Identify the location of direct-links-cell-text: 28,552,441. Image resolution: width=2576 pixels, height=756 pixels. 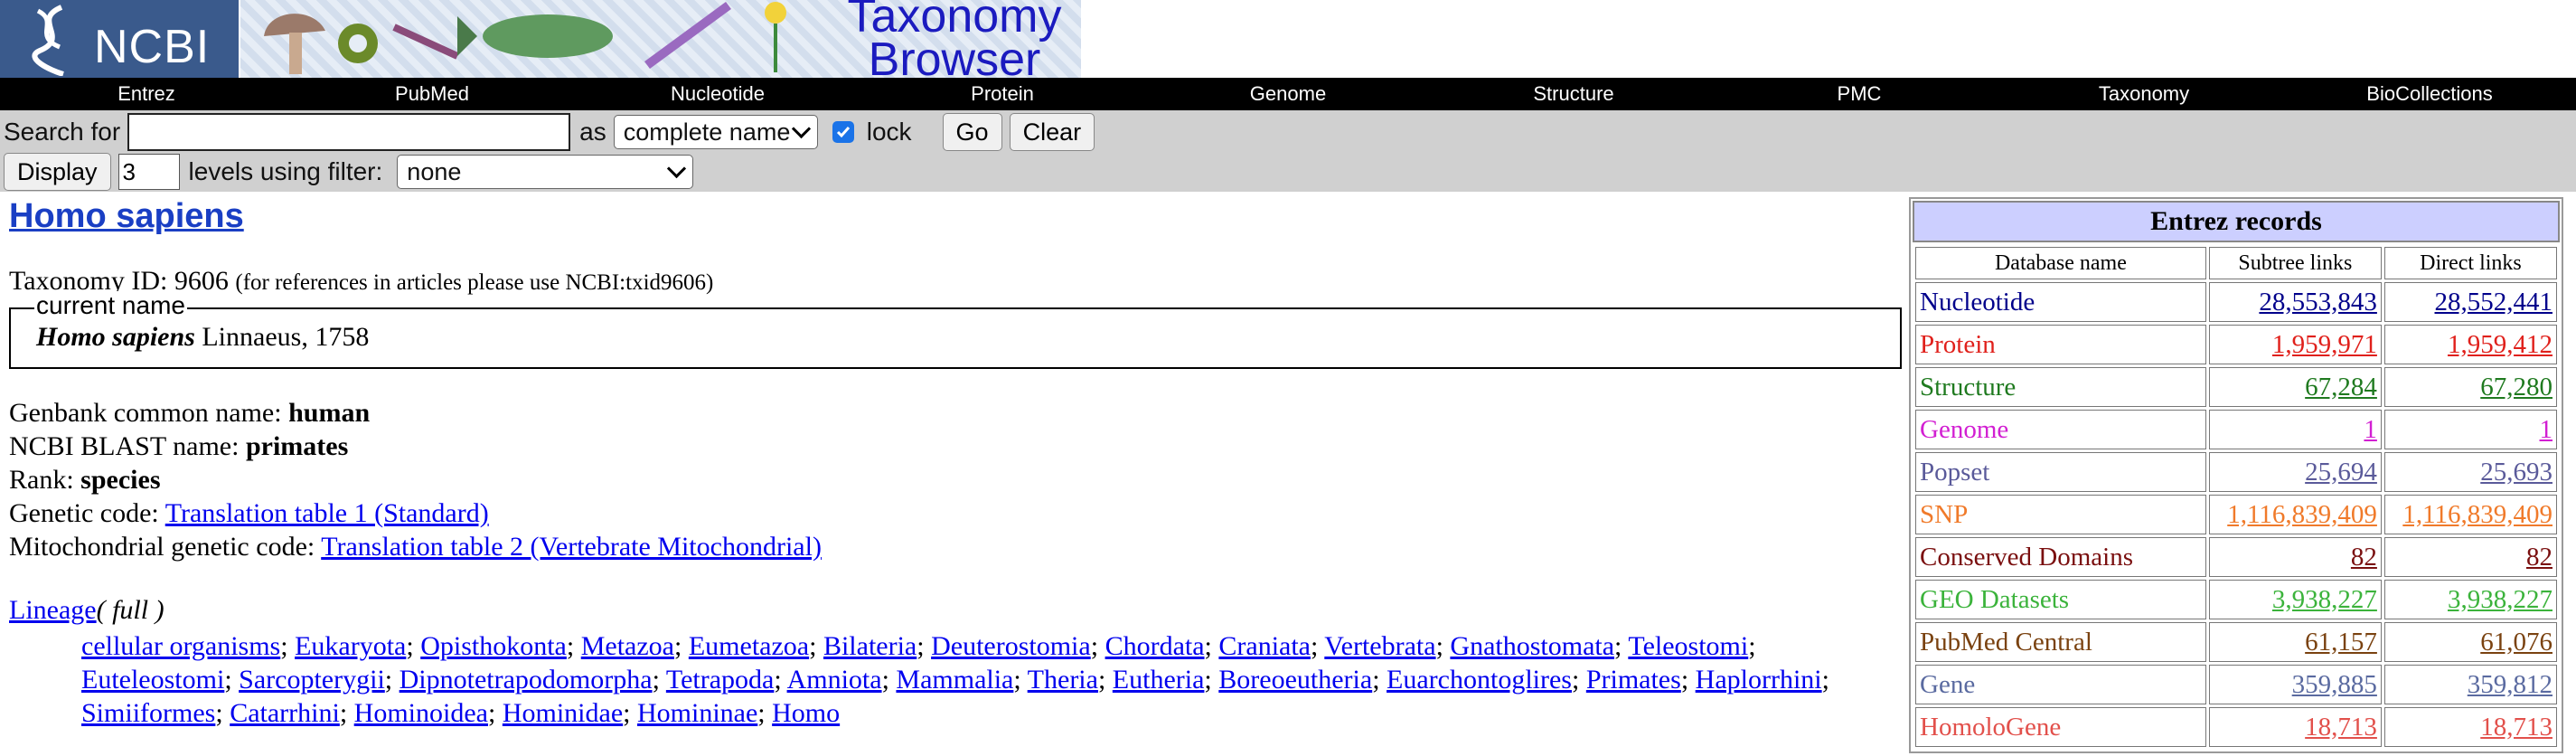
(2494, 302).